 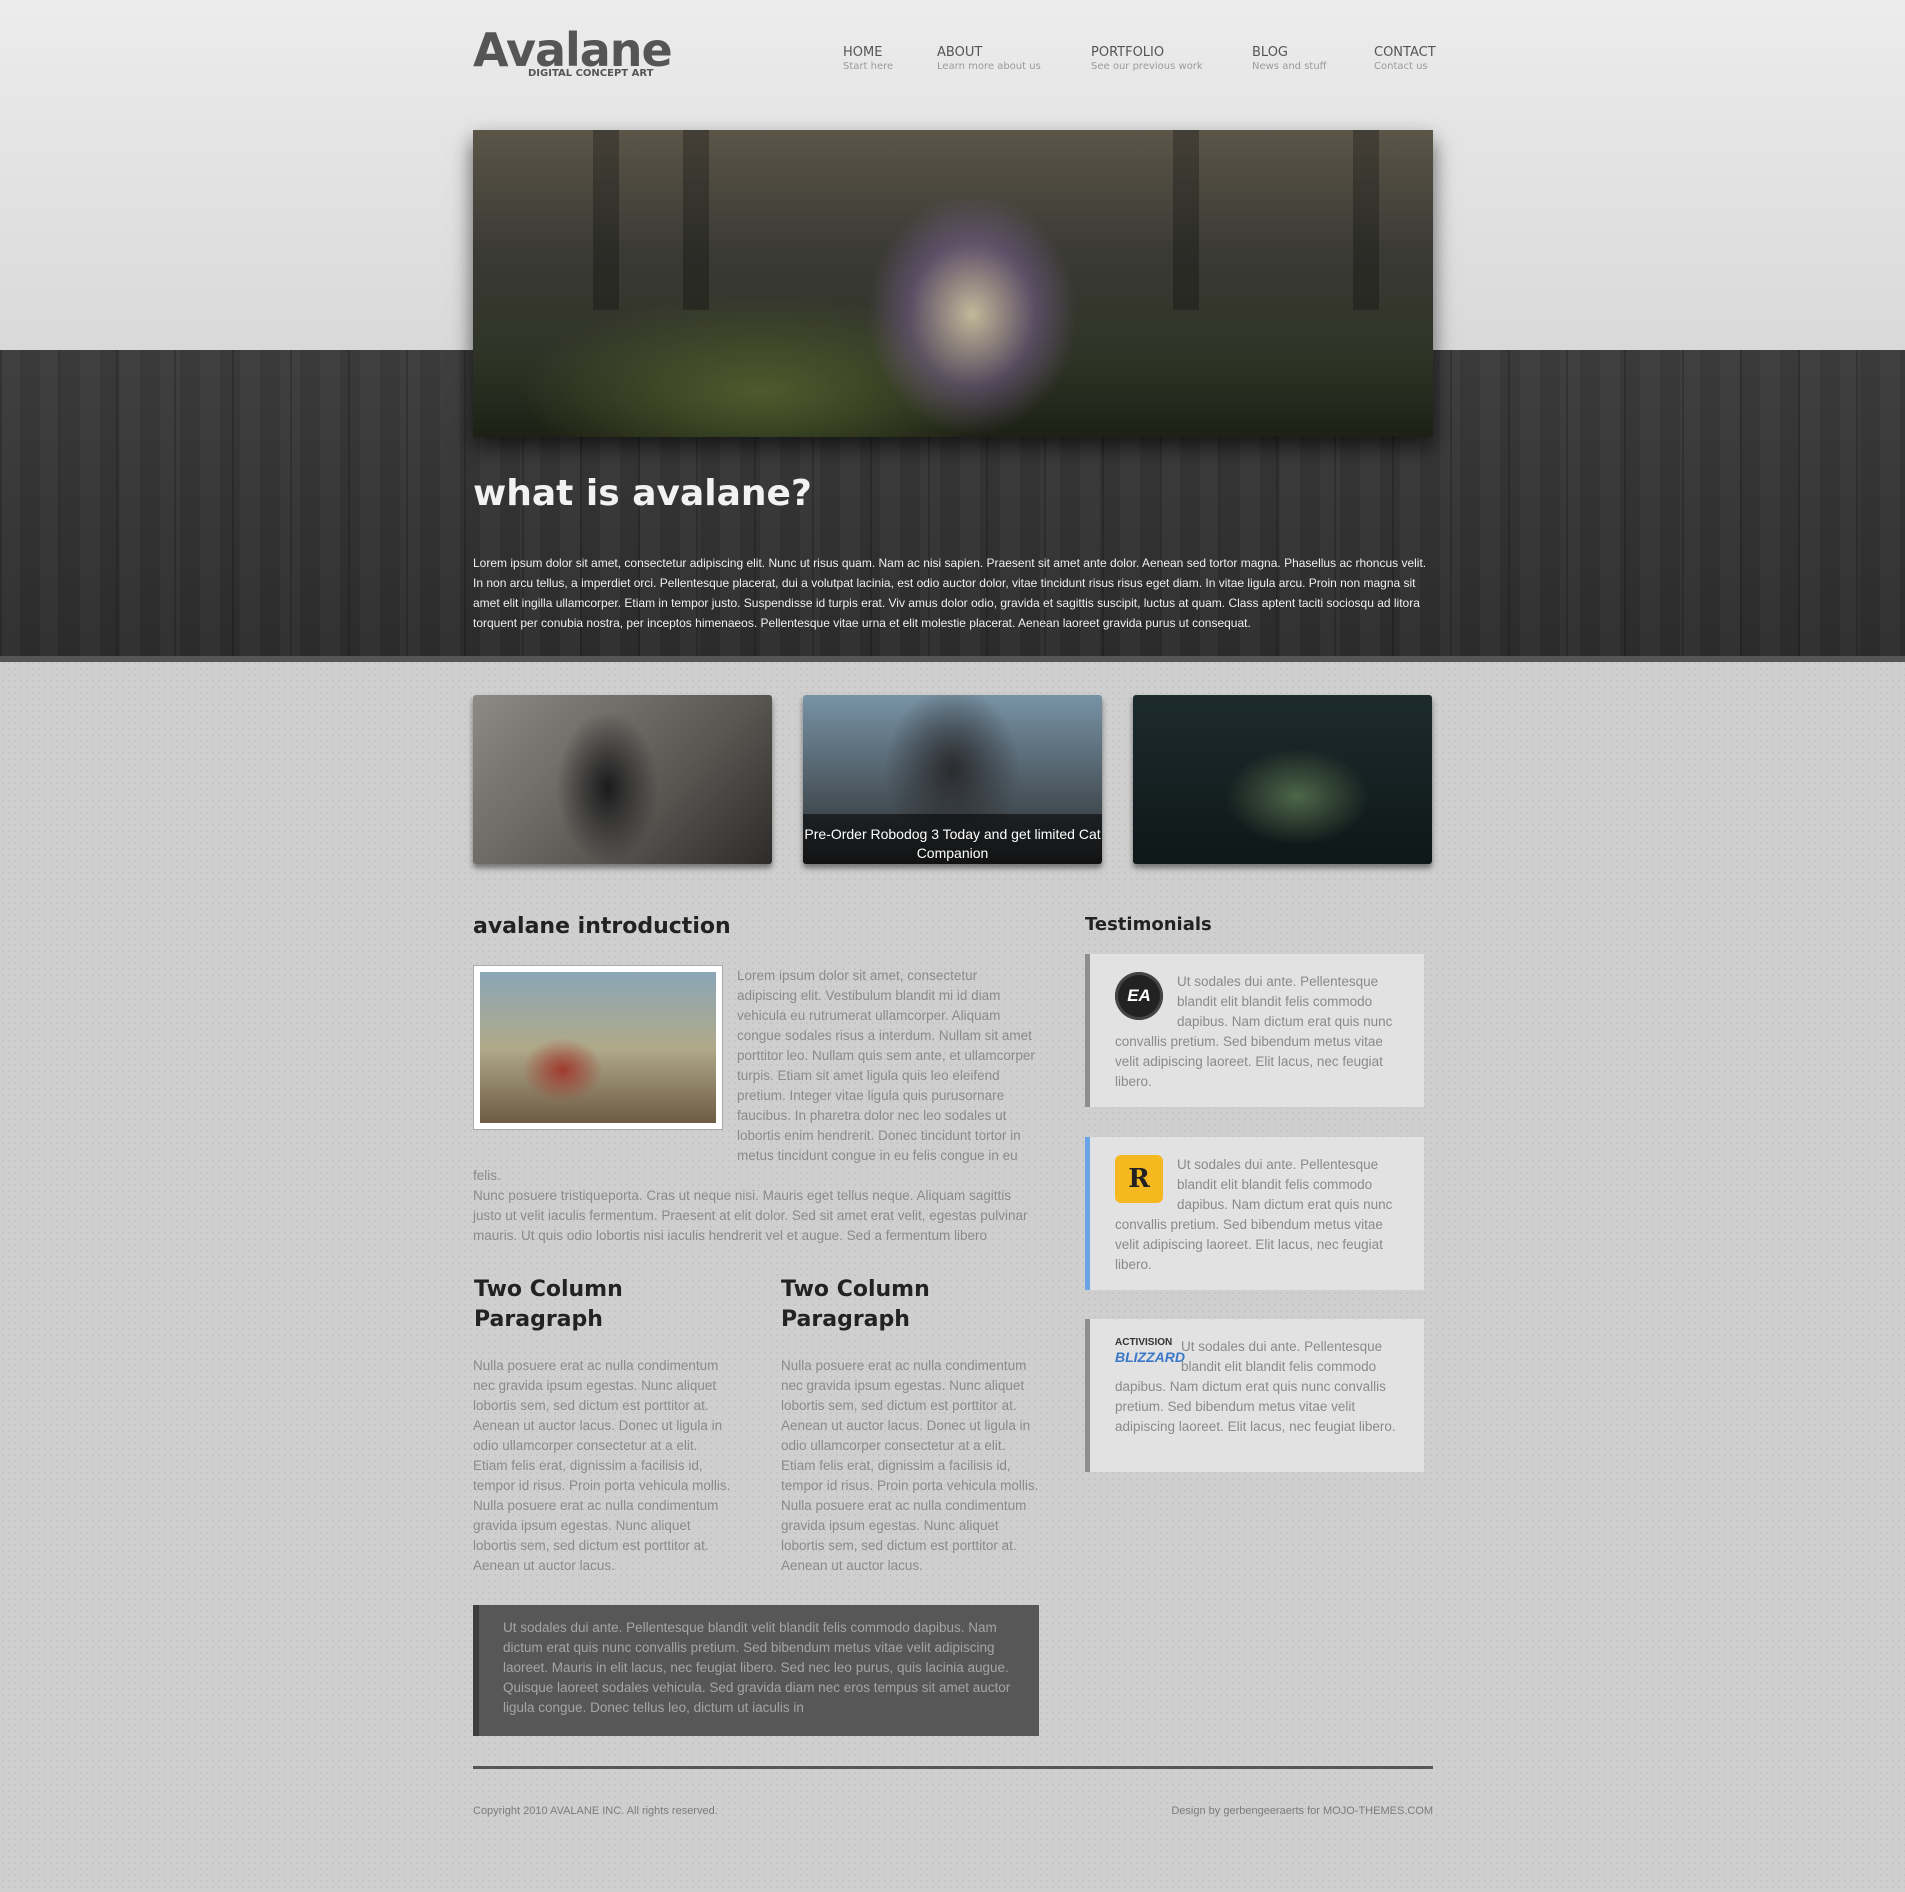 I want to click on nav-blog-sub: News and stuff, so click(x=1289, y=66).